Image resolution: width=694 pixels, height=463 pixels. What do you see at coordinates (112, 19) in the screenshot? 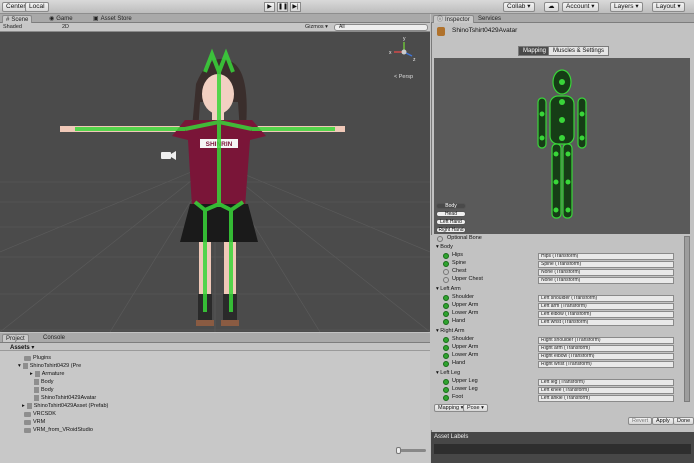
I see `tab-asset-store: ▣ Asset Store` at bounding box center [112, 19].